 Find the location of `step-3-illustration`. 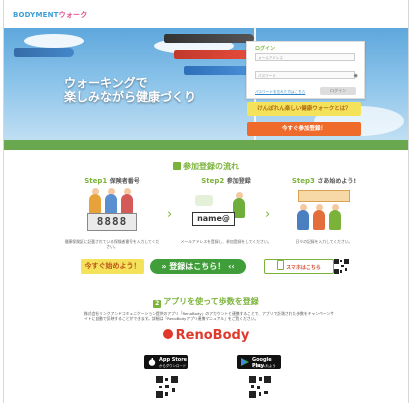

step-3-illustration is located at coordinates (324, 212).